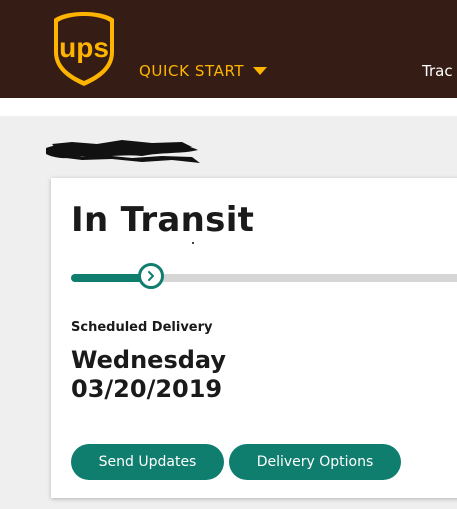 The height and width of the screenshot is (509, 457). I want to click on logo-text: ups, so click(84, 47).